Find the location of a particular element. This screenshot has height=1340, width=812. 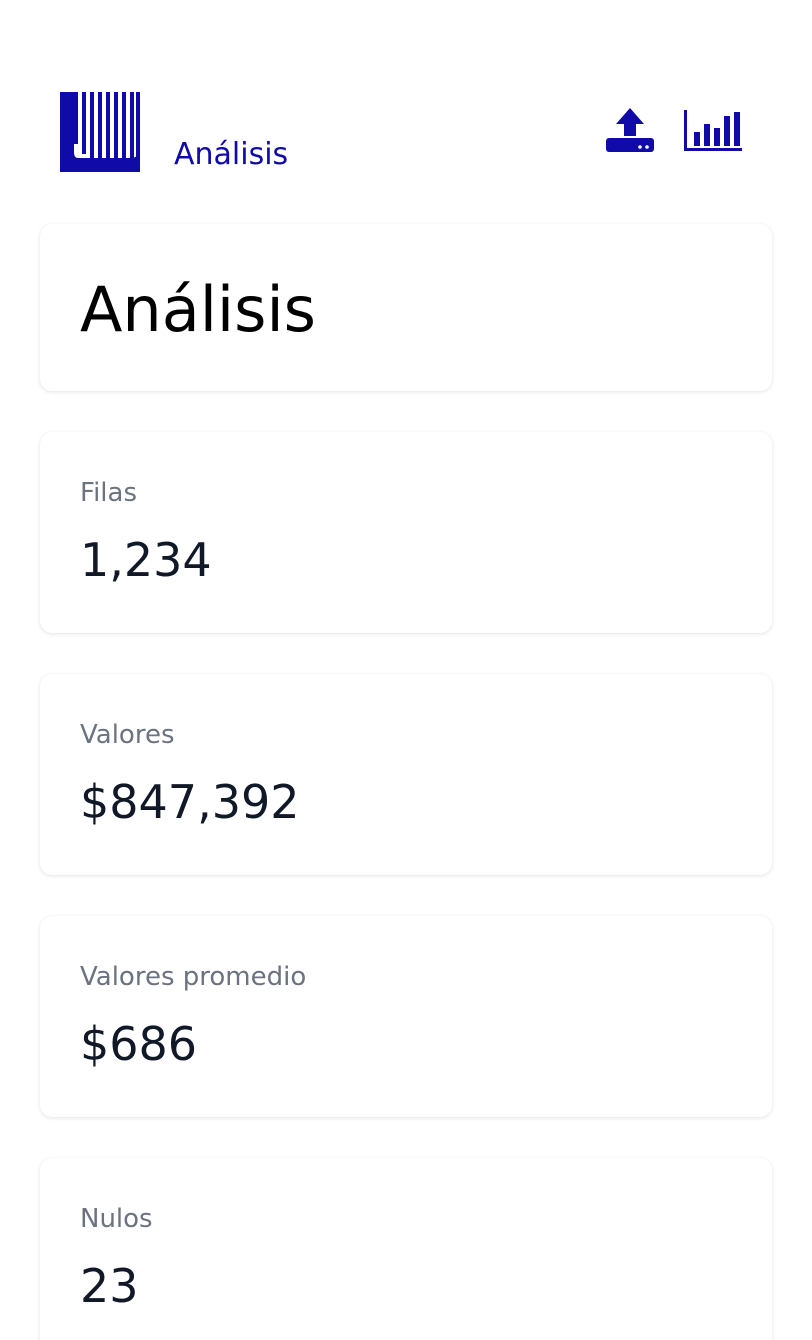

stat-card-filas: Filas 1,234 is located at coordinates (406, 532).